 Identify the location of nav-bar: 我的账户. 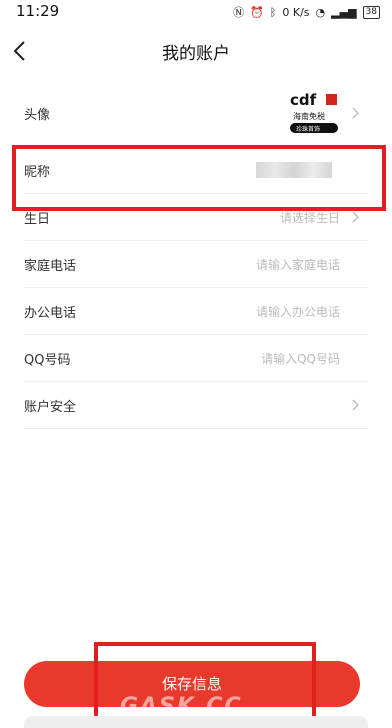
(196, 51).